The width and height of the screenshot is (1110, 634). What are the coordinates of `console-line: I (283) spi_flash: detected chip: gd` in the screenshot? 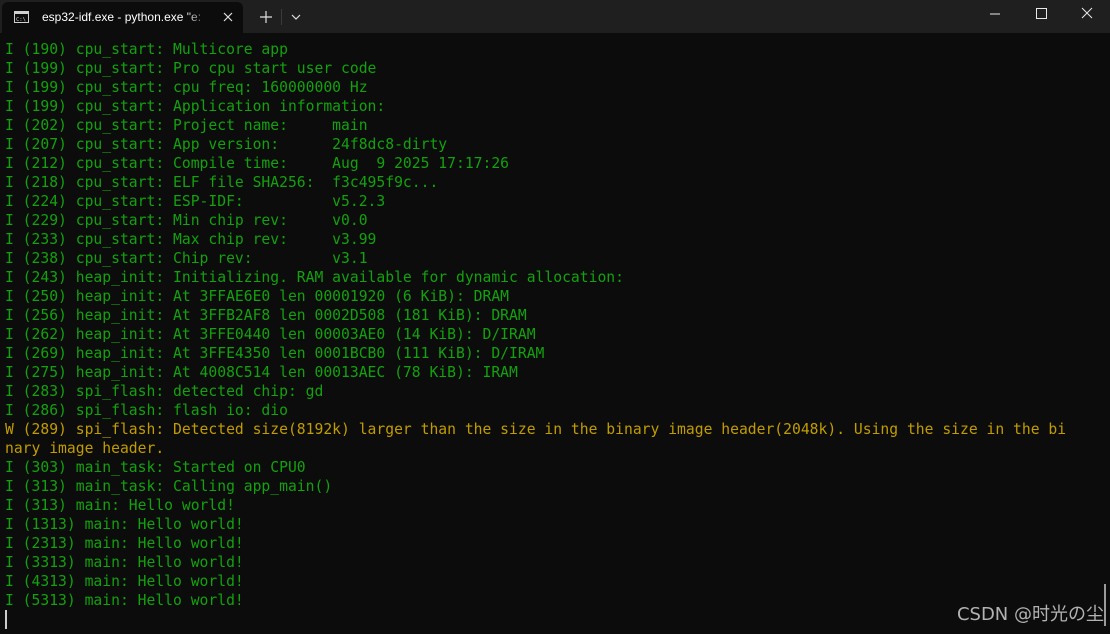 It's located at (164, 391).